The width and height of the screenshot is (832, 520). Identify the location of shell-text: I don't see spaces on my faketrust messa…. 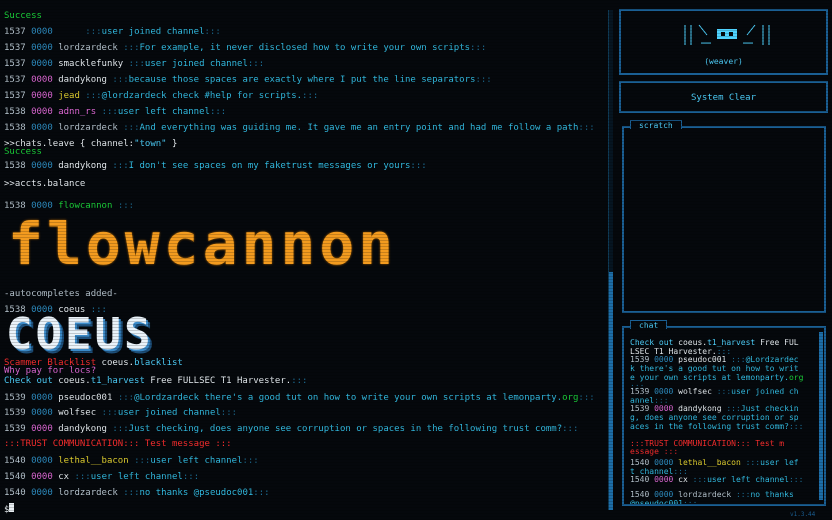
(269, 166).